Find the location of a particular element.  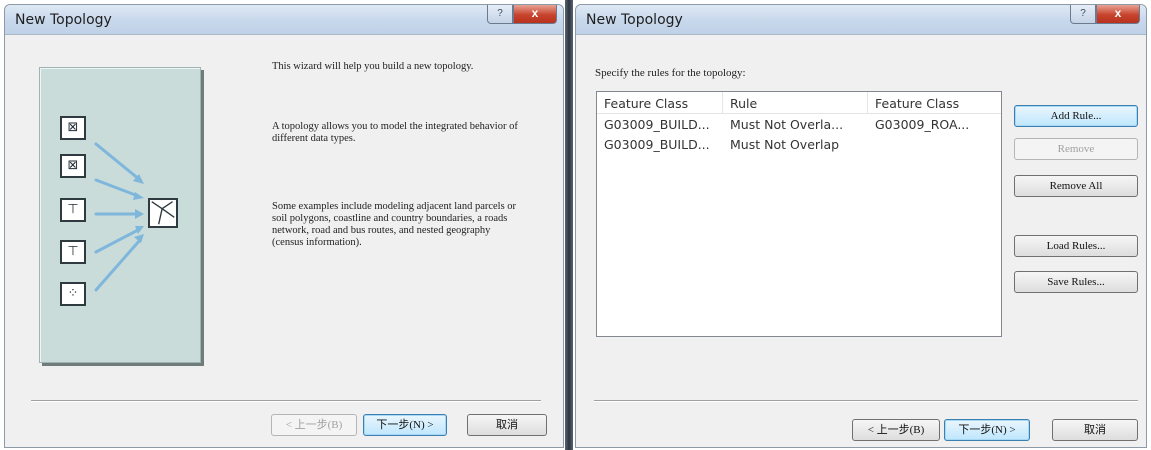

column-header-rule: Rule is located at coordinates (795, 102).